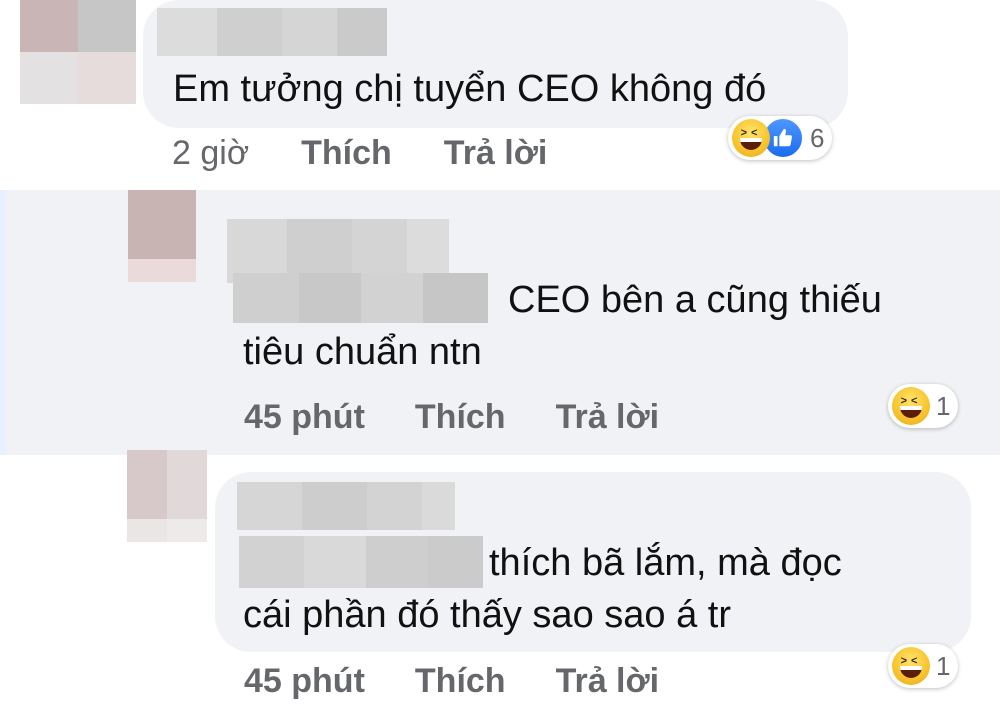  Describe the element at coordinates (695, 300) in the screenshot. I see `comment-text-line-1: CEO bên a cũng thiếu` at that location.